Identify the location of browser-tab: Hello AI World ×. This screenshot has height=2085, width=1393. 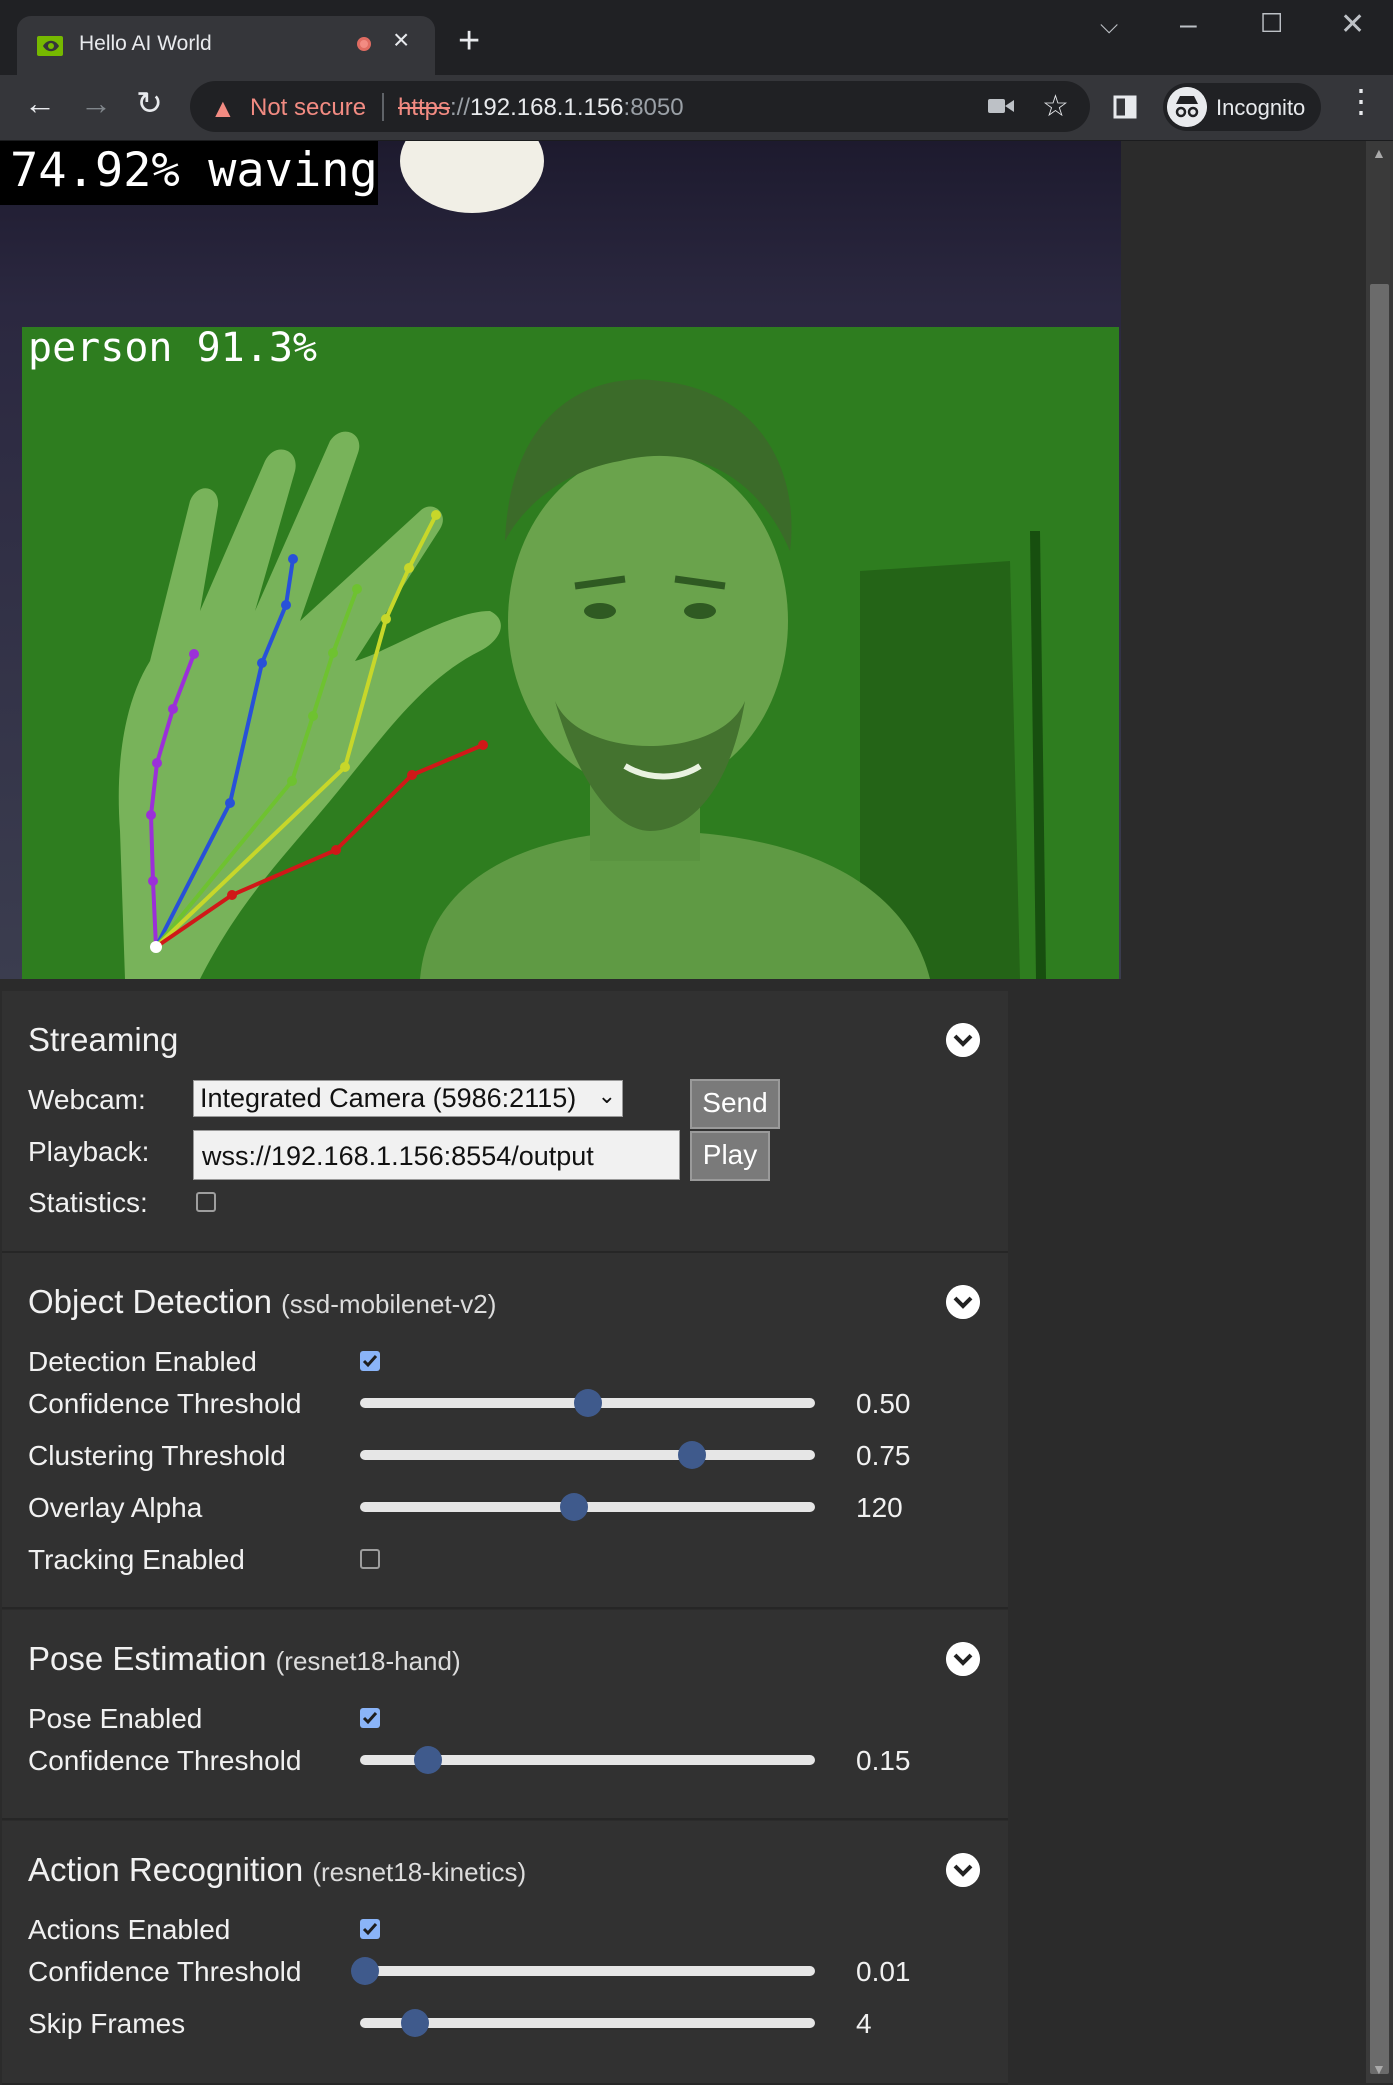
(226, 45).